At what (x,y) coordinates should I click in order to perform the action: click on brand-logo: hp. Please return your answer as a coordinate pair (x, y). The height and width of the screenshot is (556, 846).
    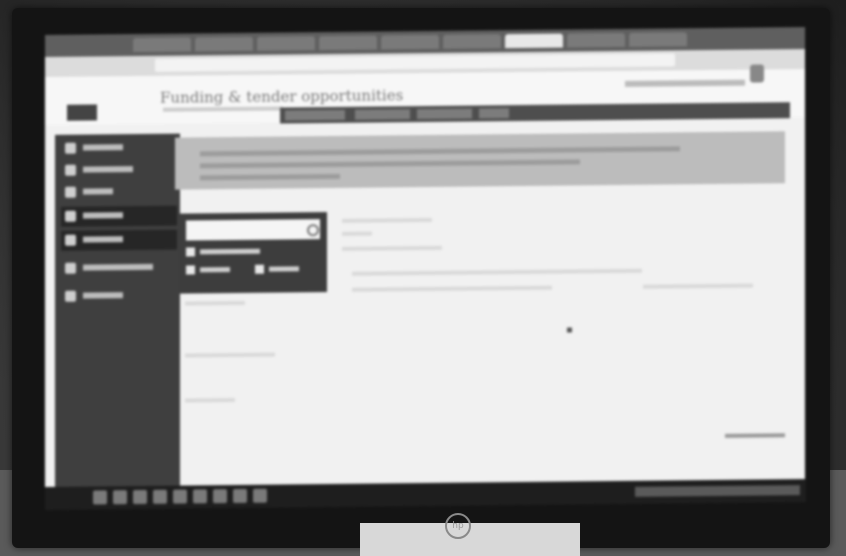
    Looking at the image, I should click on (458, 526).